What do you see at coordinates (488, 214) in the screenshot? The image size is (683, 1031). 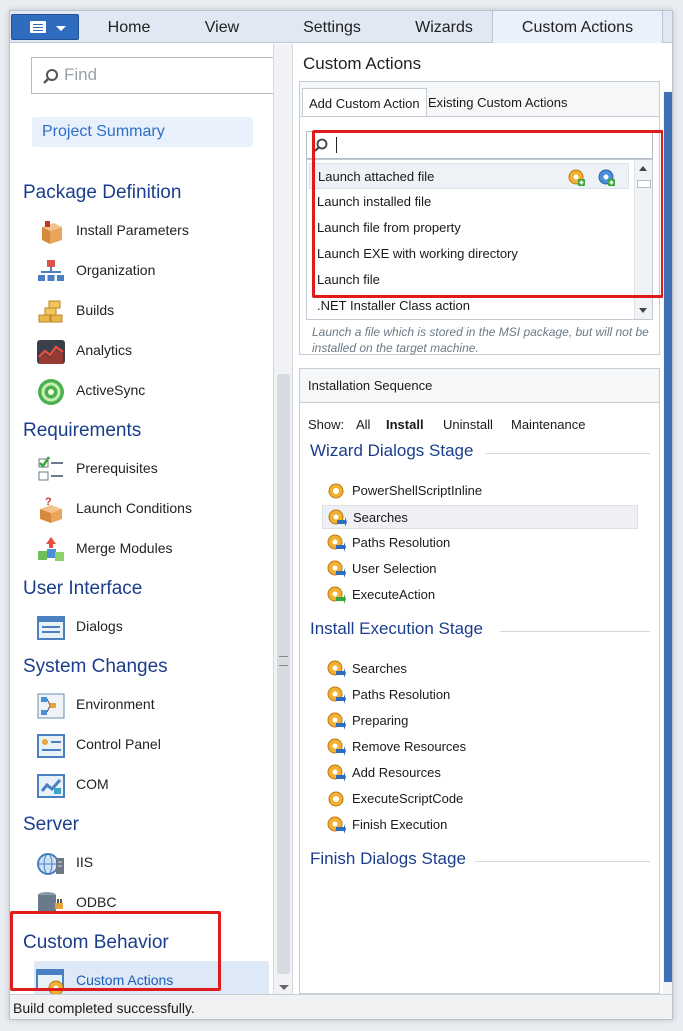 I see `action-list-highlight` at bounding box center [488, 214].